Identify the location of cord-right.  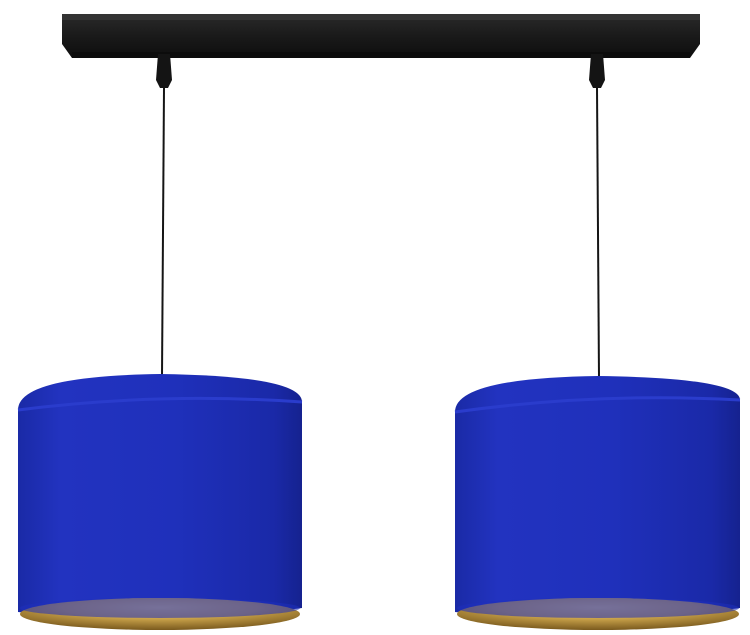
(597, 216).